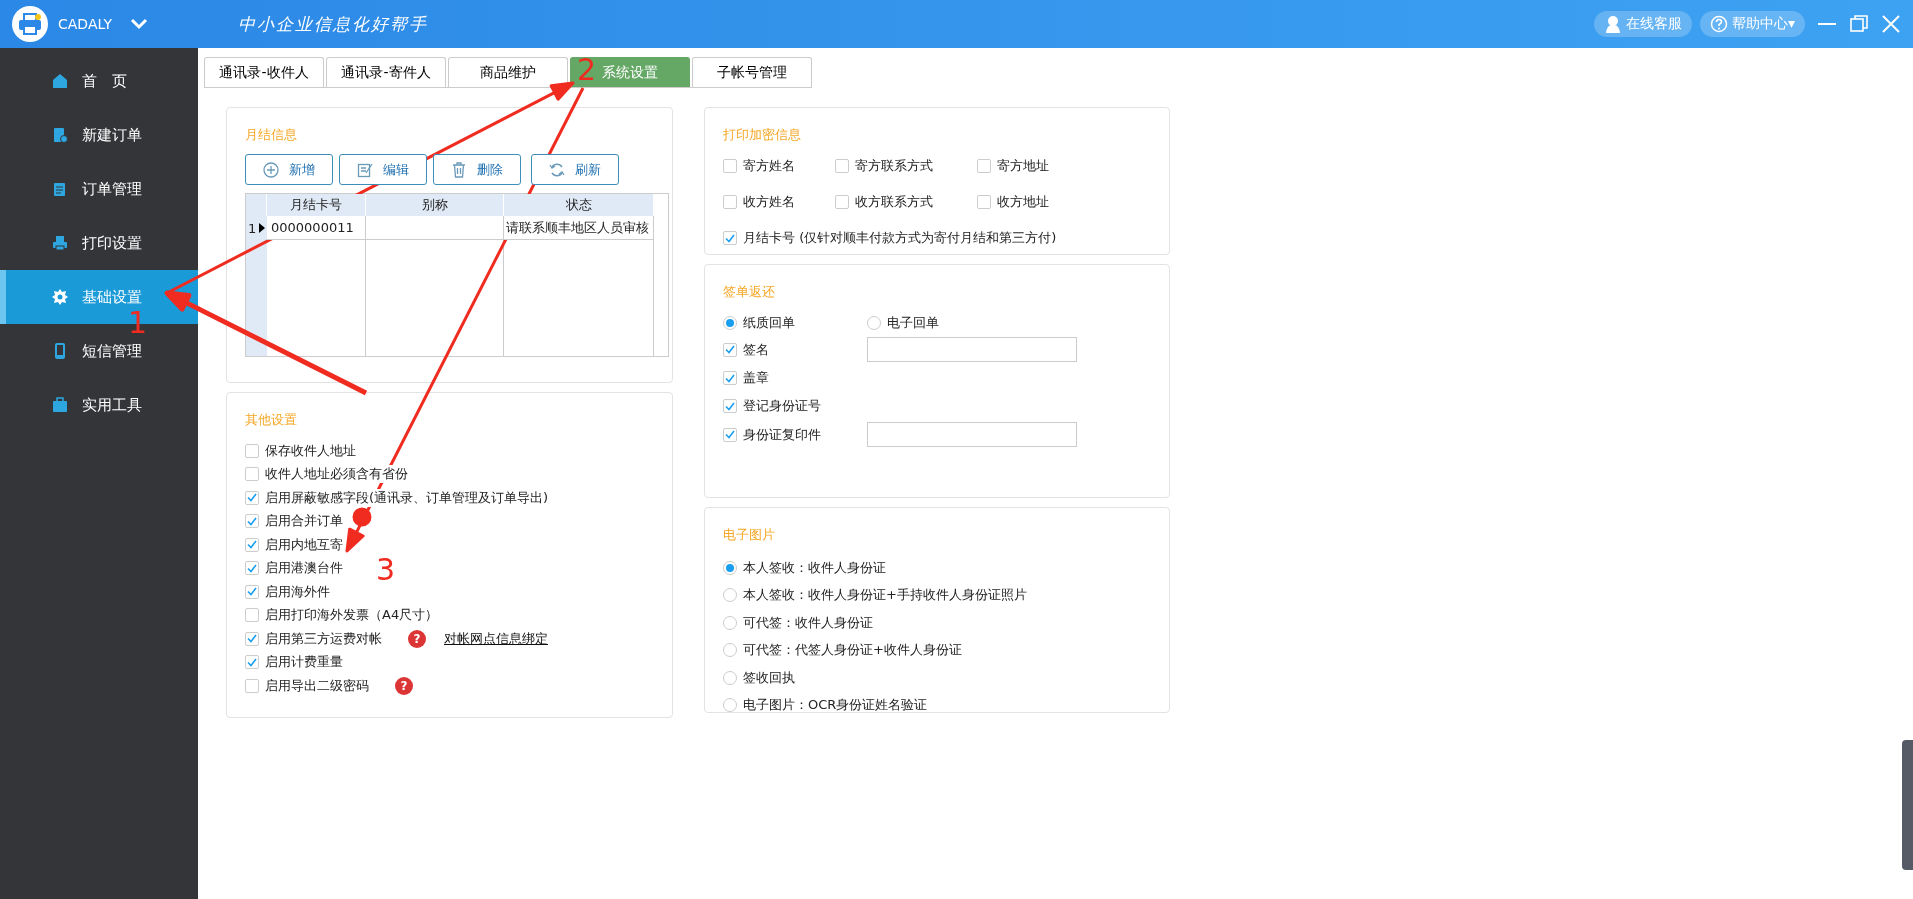 The width and height of the screenshot is (1913, 899). What do you see at coordinates (579, 228) in the screenshot?
I see `table-cell: 请联系顺丰地区人员审核` at bounding box center [579, 228].